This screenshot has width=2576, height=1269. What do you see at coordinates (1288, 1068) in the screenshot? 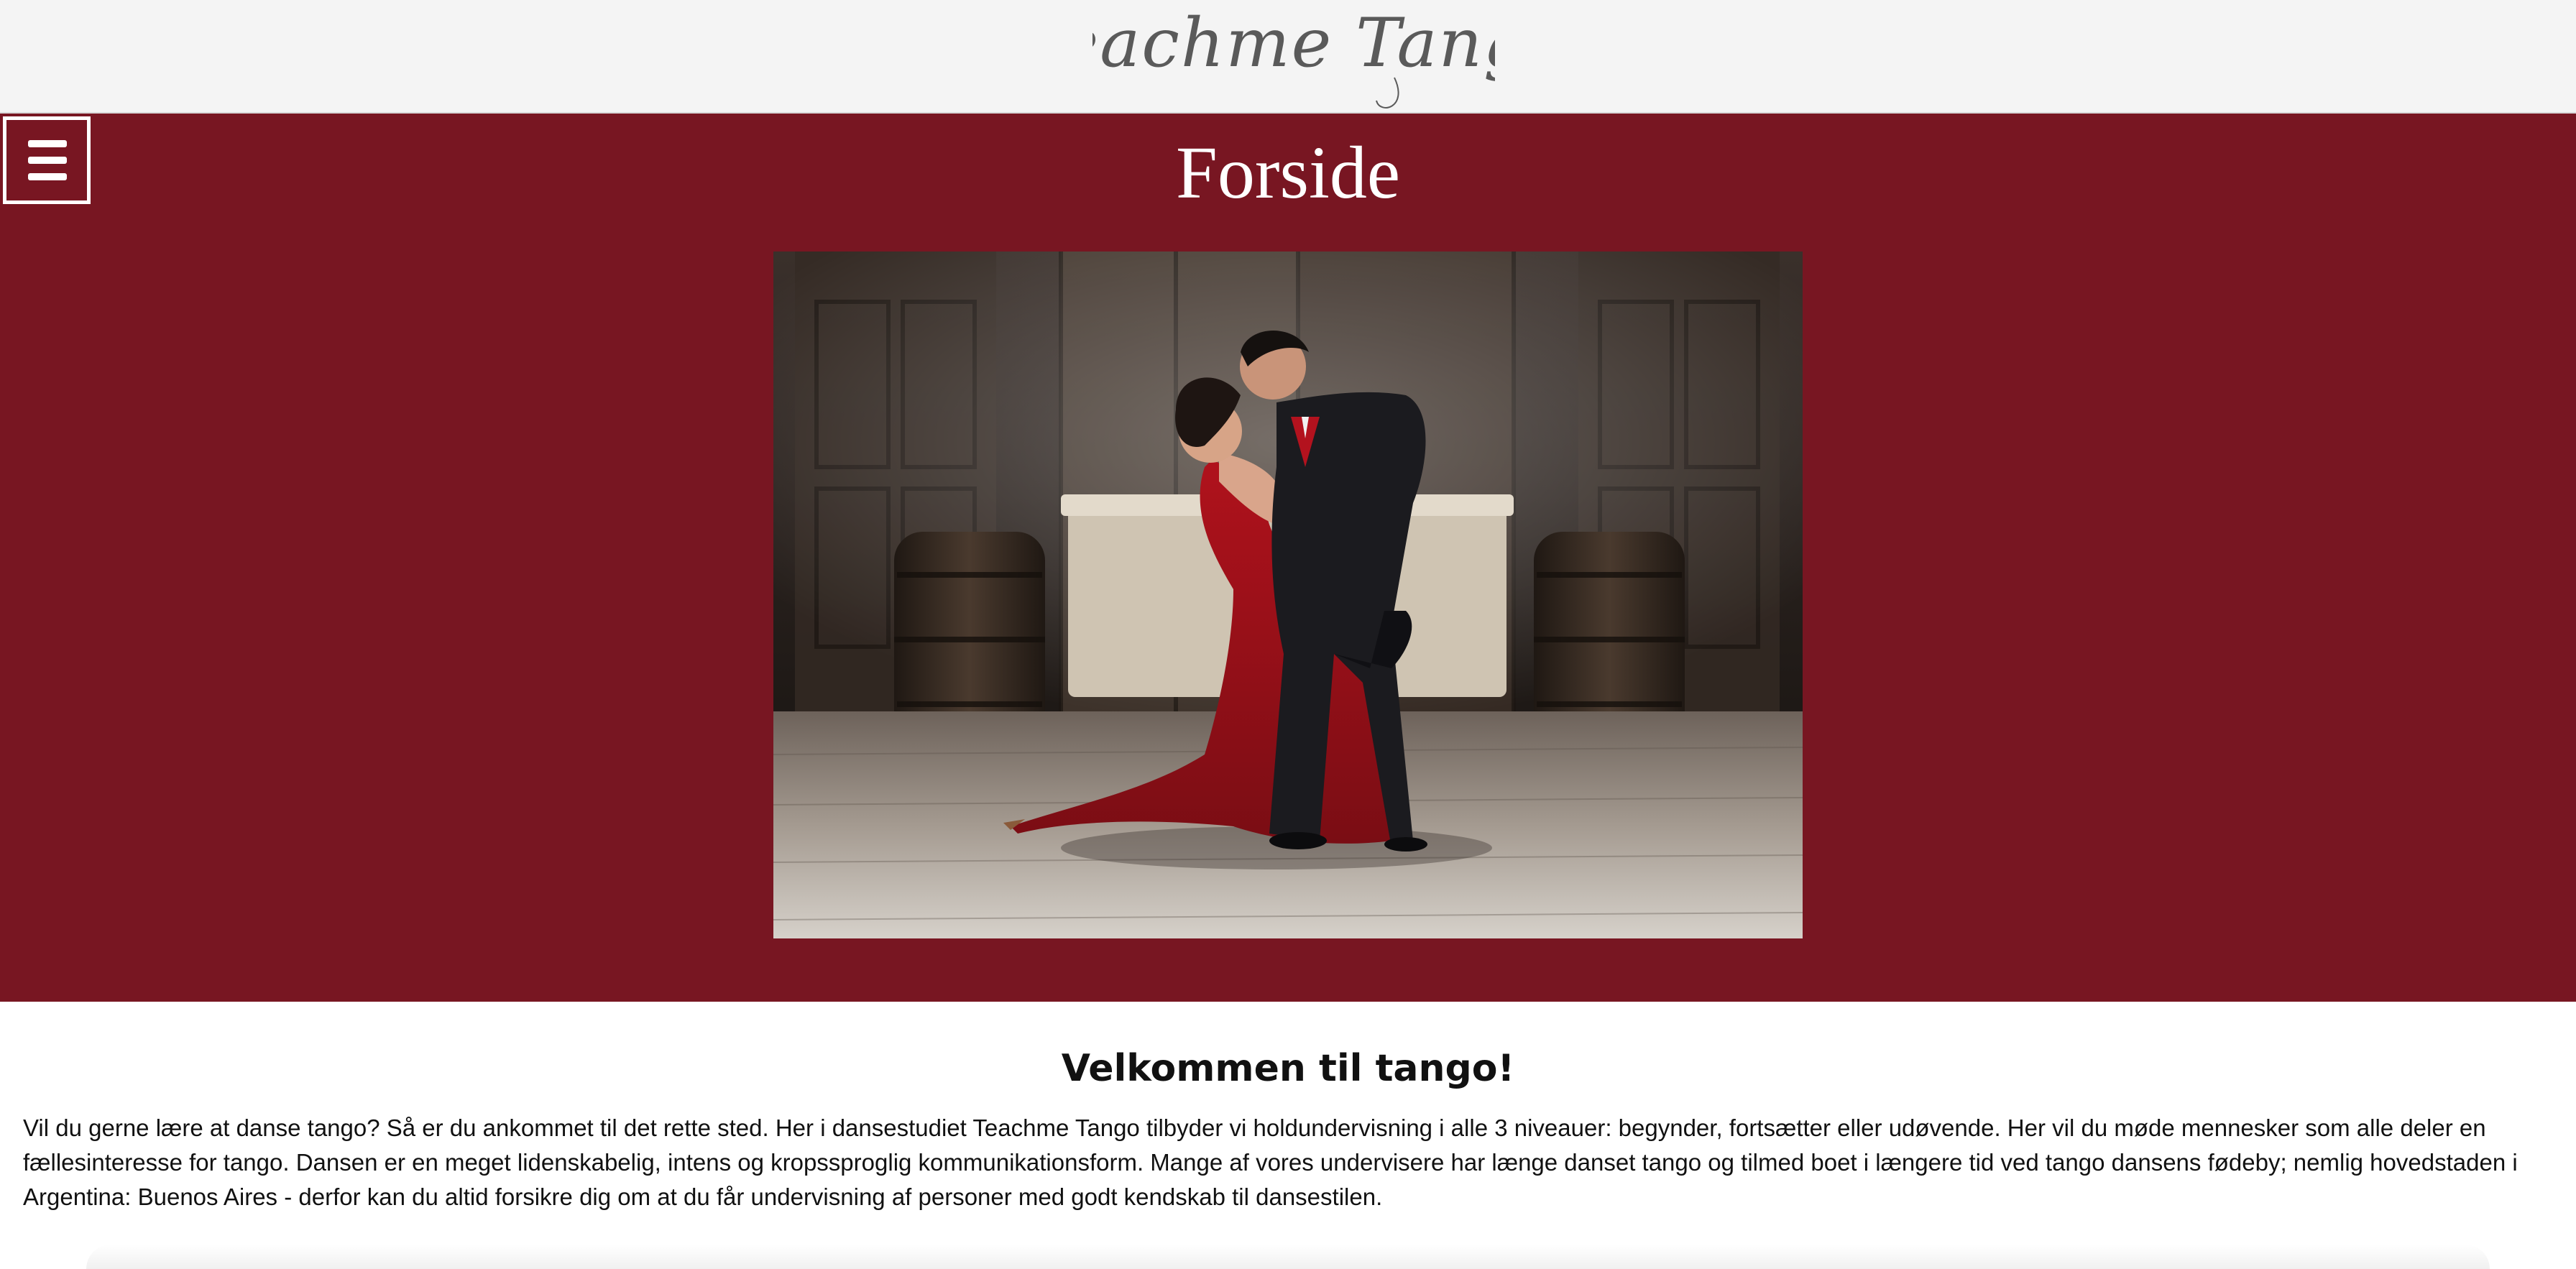
I see `welcome-heading: Velkommen til tango!` at bounding box center [1288, 1068].